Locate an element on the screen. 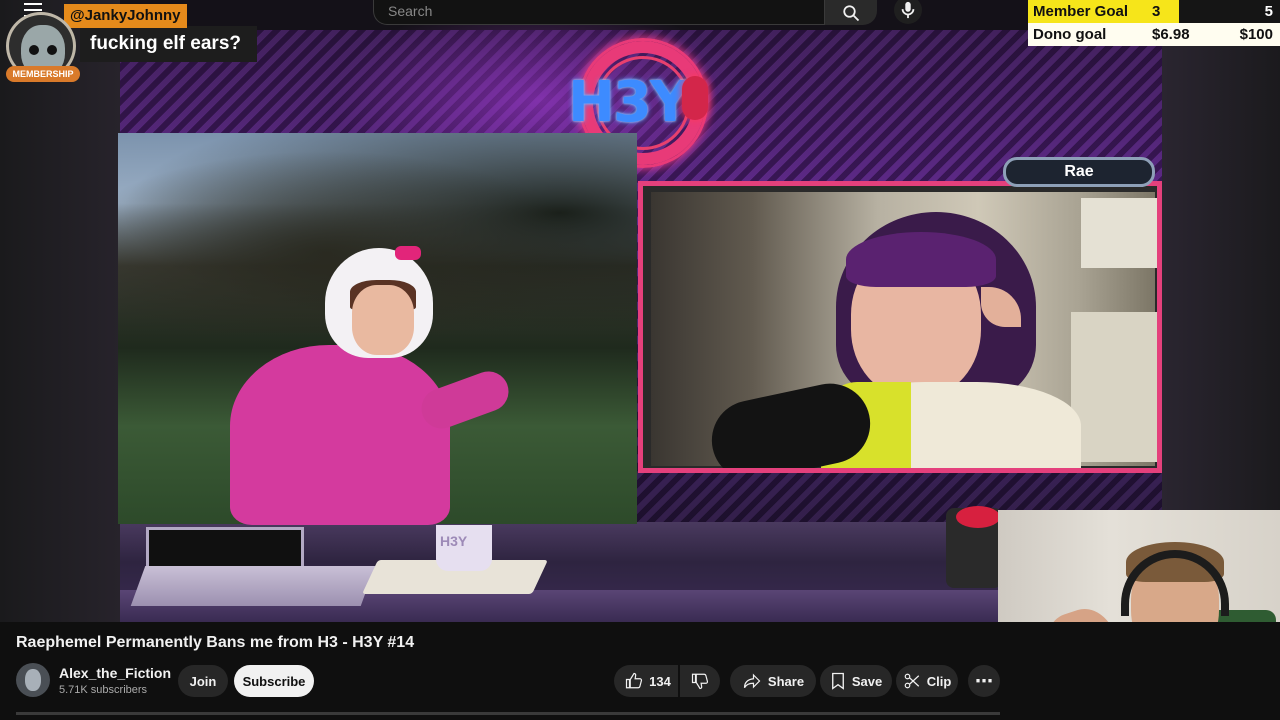 This screenshot has height=720, width=1280. goals-panel: Member Goal 3 5 Dono goal $6.98 $100 is located at coordinates (1154, 23).